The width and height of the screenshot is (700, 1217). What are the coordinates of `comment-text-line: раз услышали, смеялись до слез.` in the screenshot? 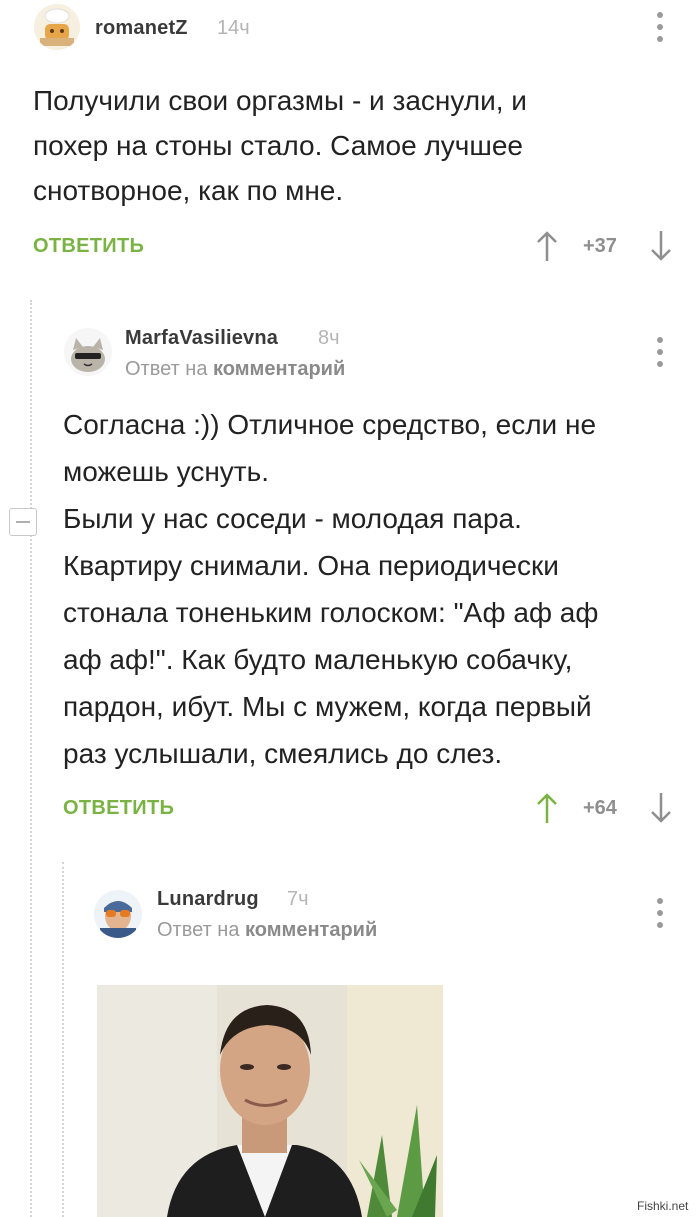 It's located at (283, 753).